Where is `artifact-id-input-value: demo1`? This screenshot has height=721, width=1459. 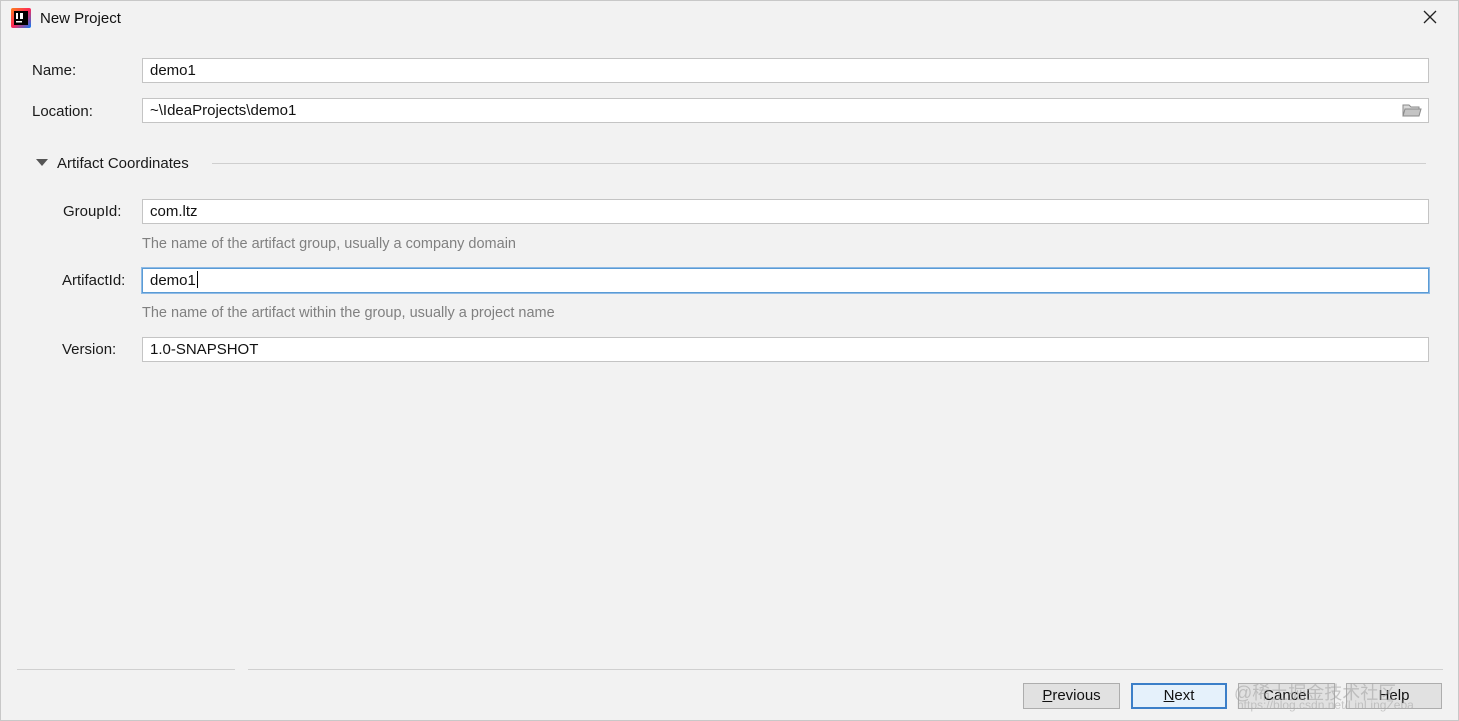 artifact-id-input-value: demo1 is located at coordinates (173, 280).